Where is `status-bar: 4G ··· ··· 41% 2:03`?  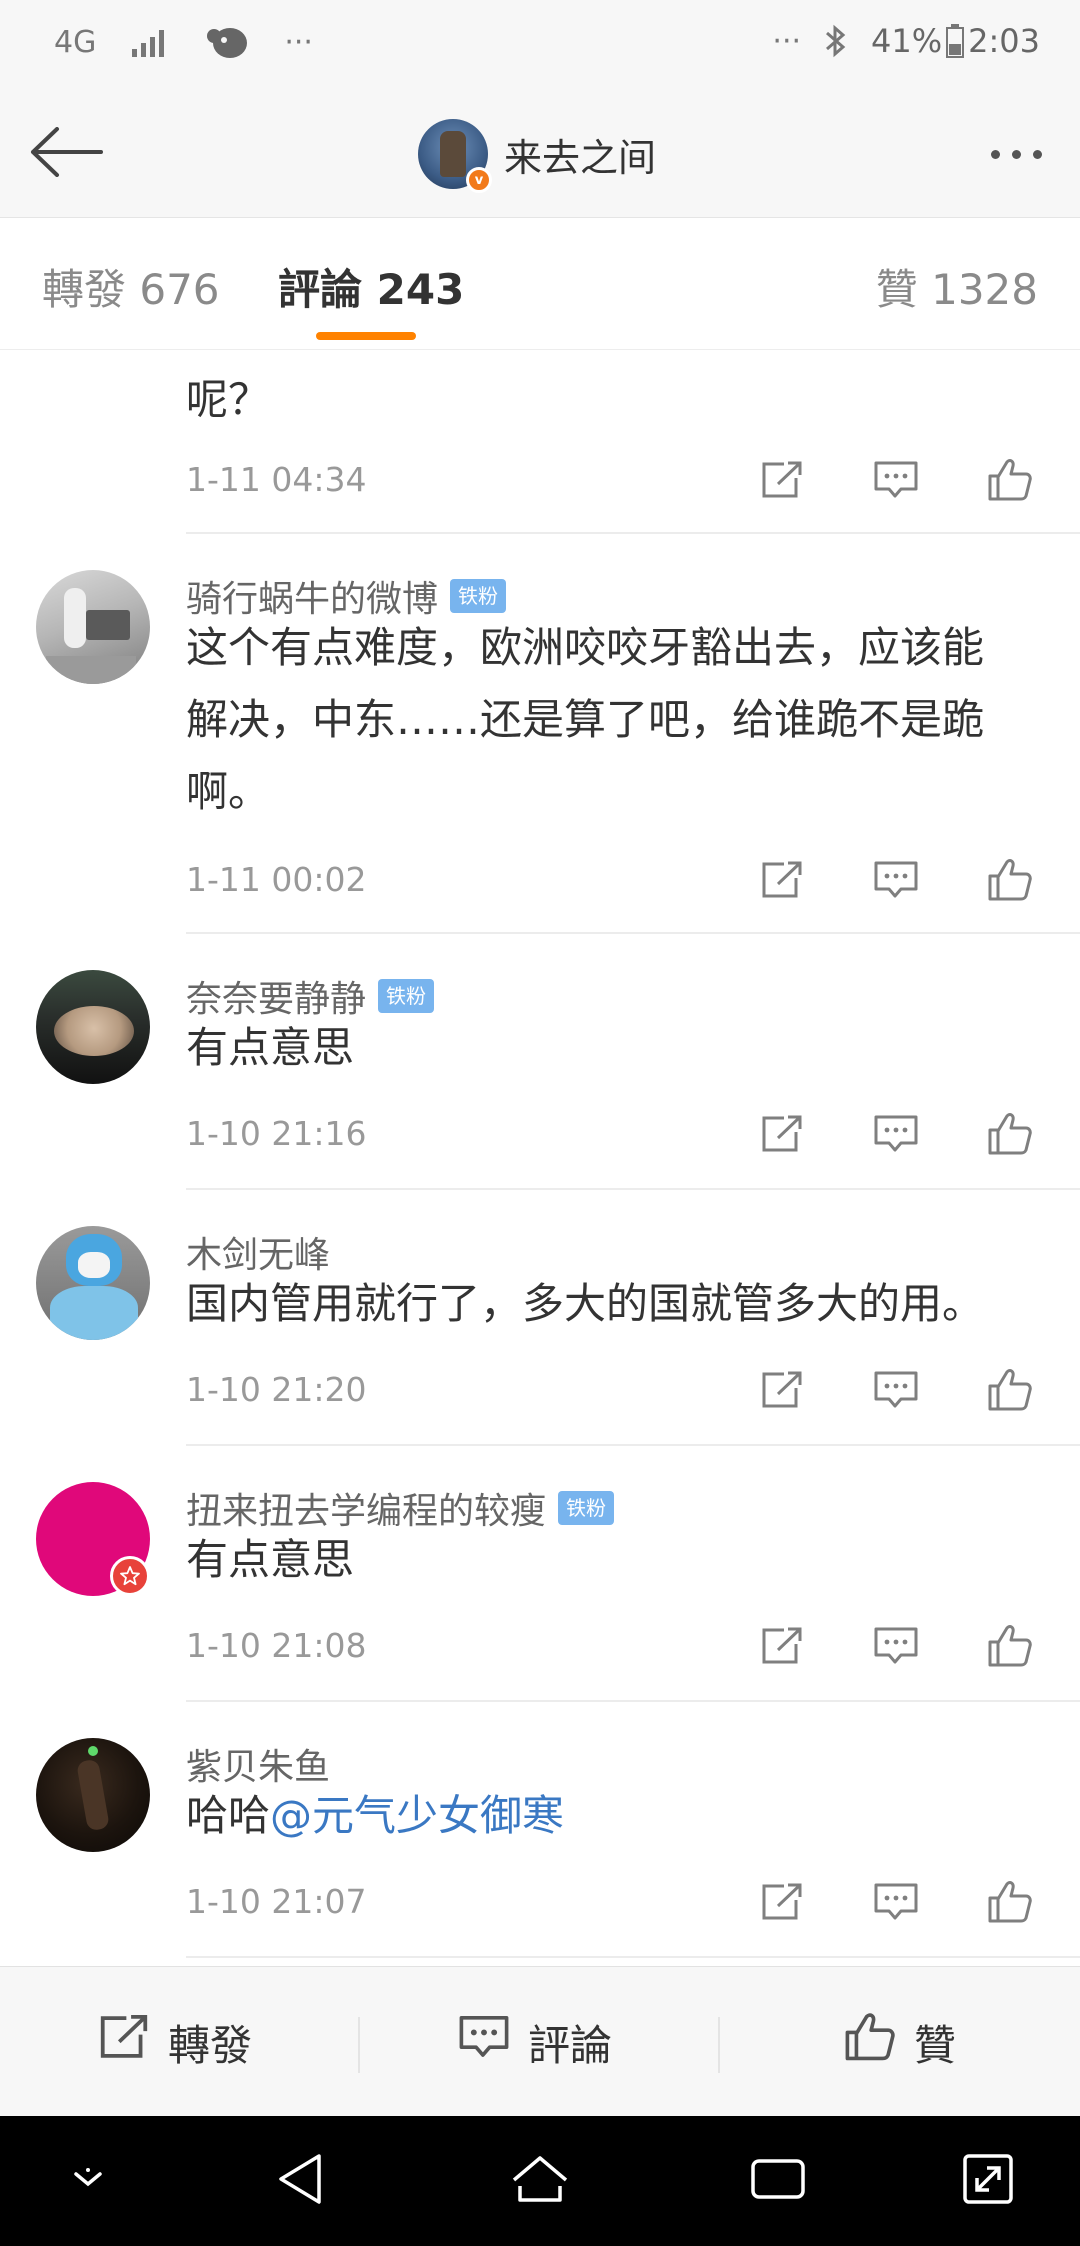
status-bar: 4G ··· ··· 41% 2:03 is located at coordinates (540, 45).